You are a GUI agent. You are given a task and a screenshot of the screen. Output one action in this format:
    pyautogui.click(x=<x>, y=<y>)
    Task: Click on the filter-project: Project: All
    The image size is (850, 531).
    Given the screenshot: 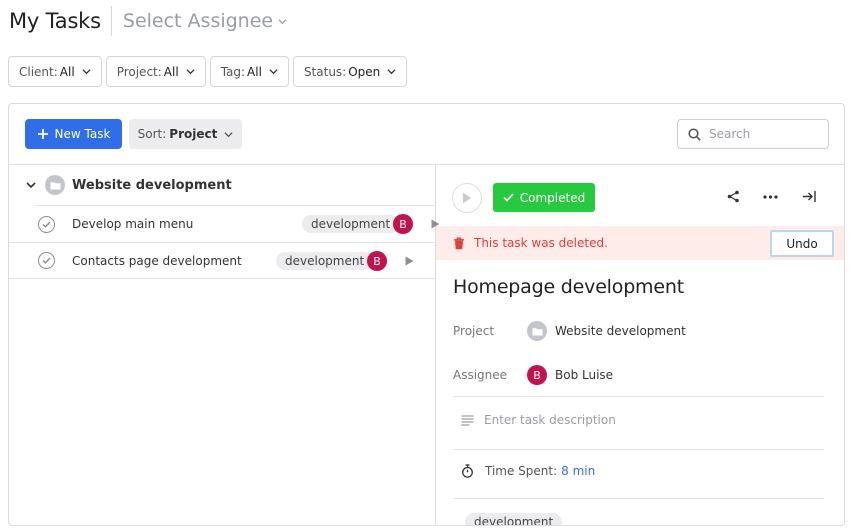 What is the action you would take?
    pyautogui.click(x=155, y=71)
    